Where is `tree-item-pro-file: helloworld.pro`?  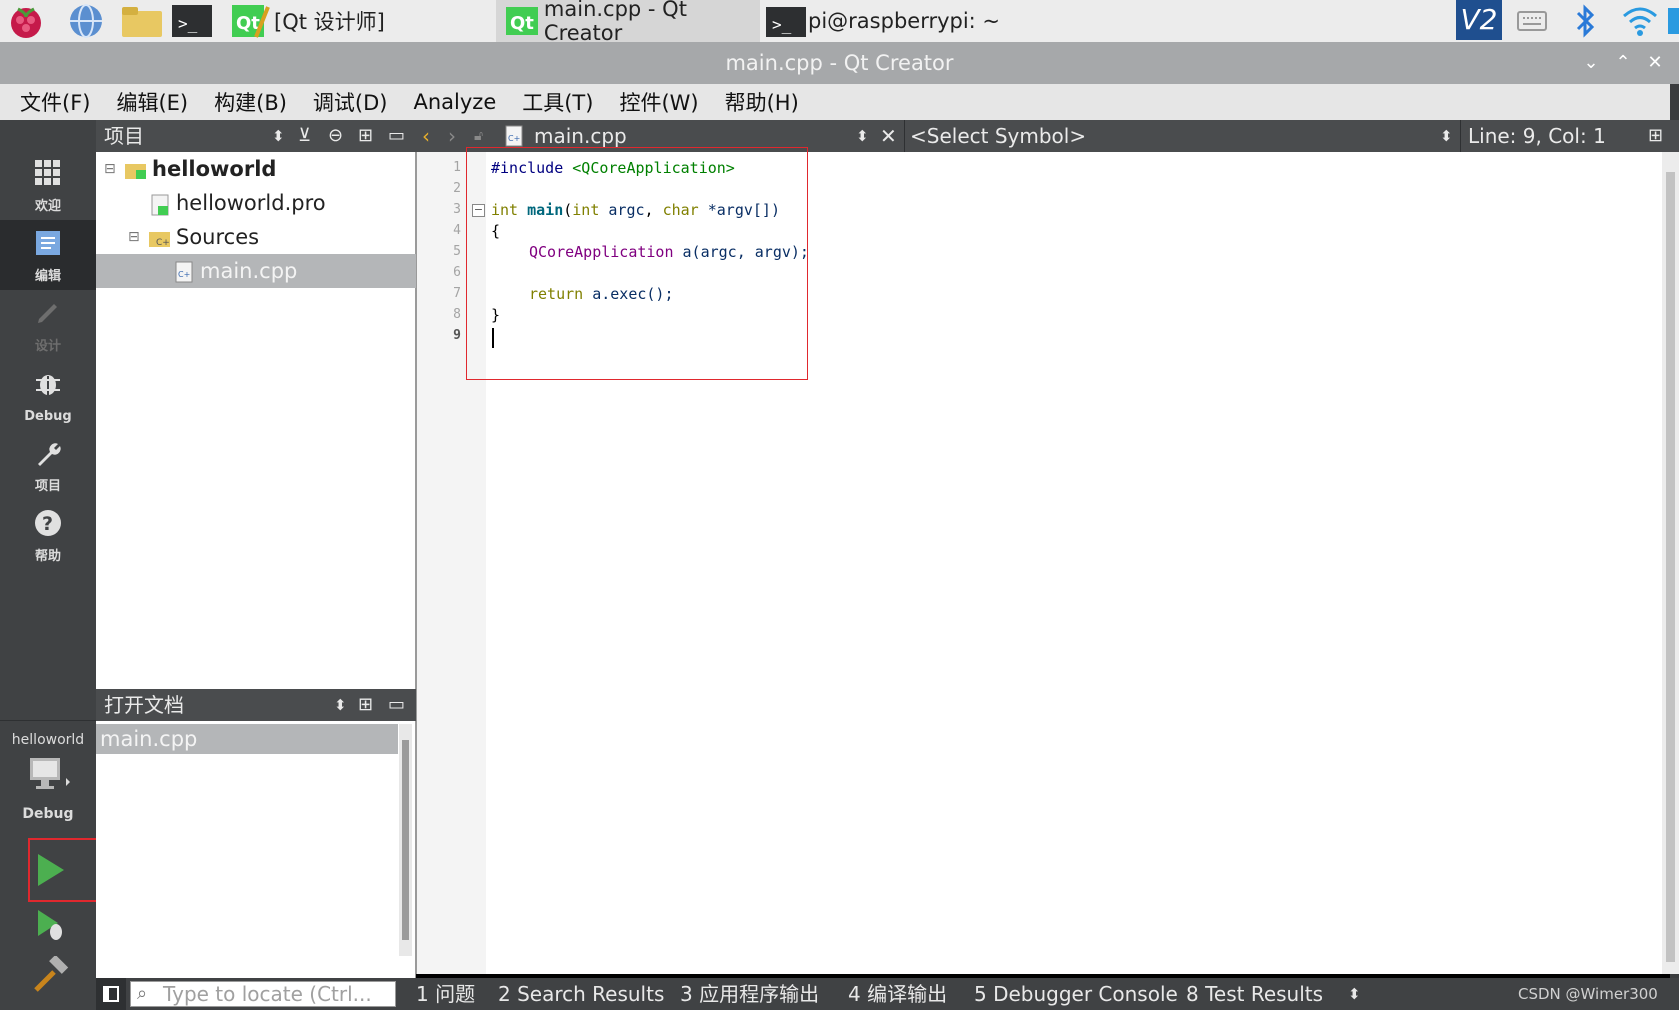
tree-item-pro-file: helloworld.pro is located at coordinates (256, 203).